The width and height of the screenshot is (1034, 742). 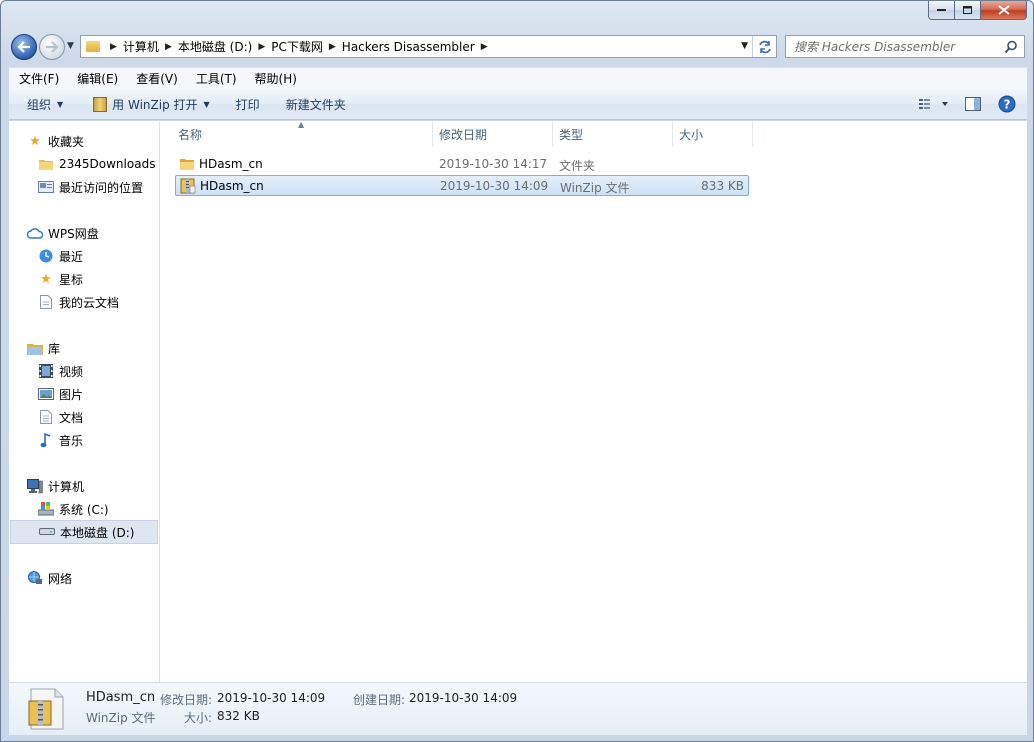 What do you see at coordinates (55, 141) in the screenshot?
I see `sidebar-favorites: ★ 收藏夹` at bounding box center [55, 141].